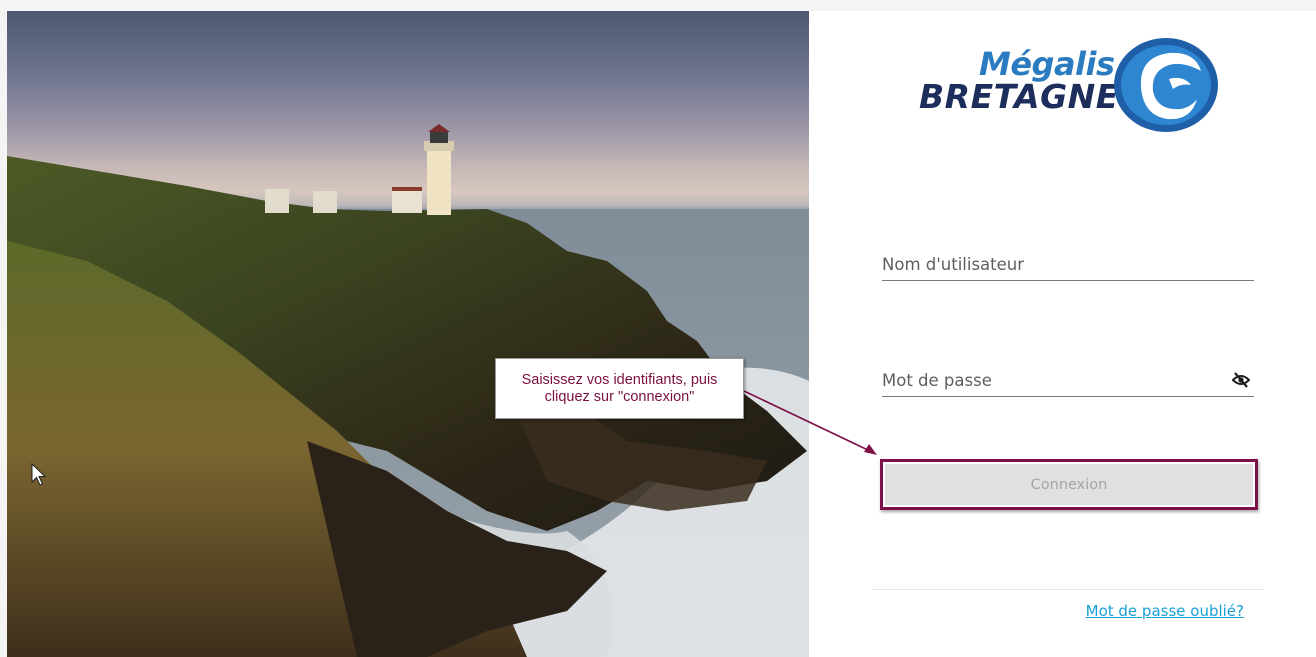  I want to click on megalis-logo: Mégalis BRETAGNE, so click(1074, 90).